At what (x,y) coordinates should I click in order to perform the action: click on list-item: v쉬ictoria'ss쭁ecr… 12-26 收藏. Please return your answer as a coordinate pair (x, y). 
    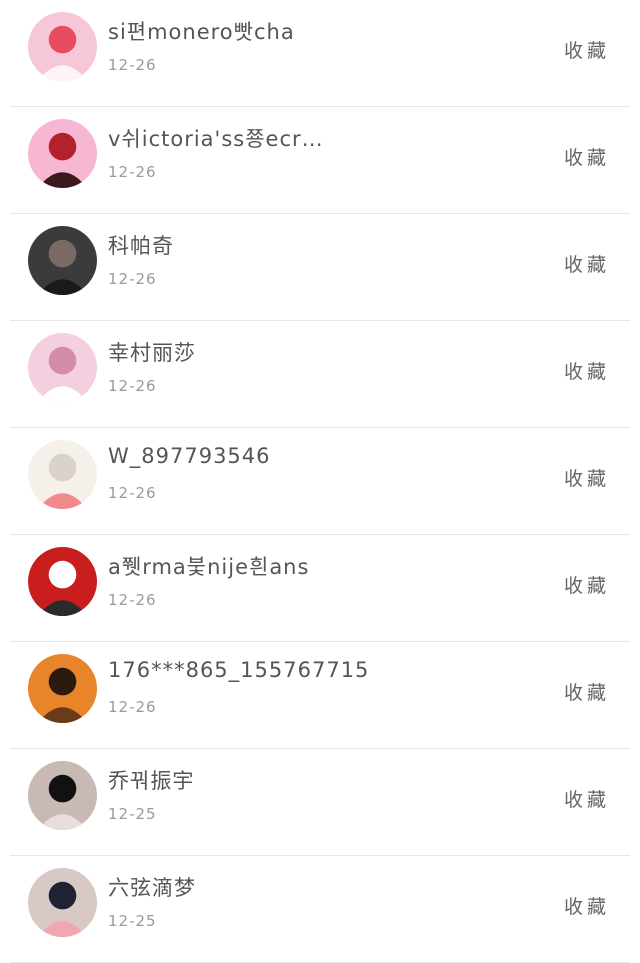
    Looking at the image, I should click on (320, 160).